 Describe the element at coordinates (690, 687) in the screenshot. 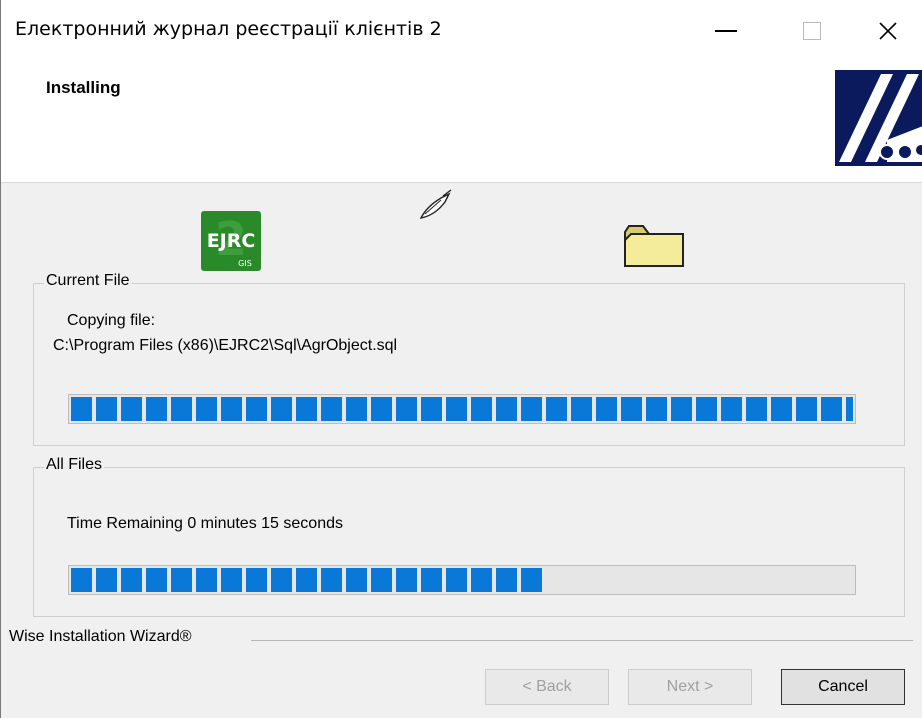

I see `next-button: Next >` at that location.